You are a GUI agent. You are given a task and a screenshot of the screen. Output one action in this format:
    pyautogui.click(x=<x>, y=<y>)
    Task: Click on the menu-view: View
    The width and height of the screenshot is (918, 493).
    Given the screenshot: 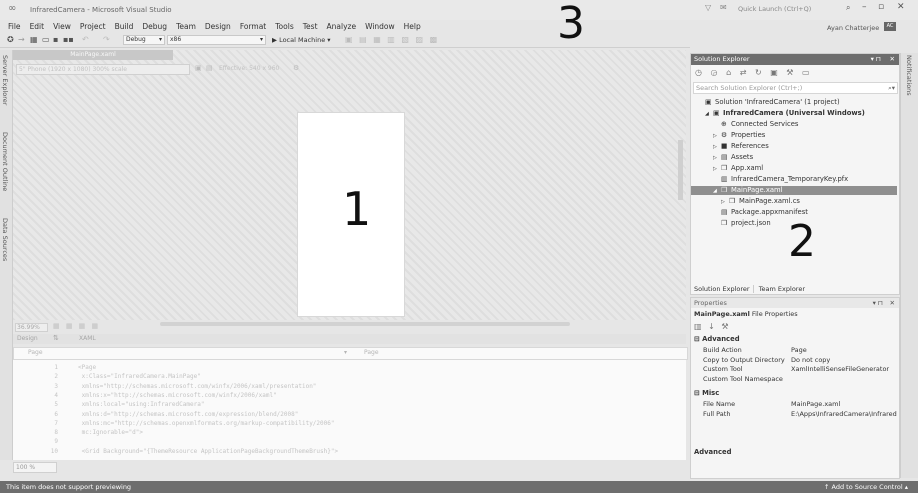 What is the action you would take?
    pyautogui.click(x=62, y=26)
    